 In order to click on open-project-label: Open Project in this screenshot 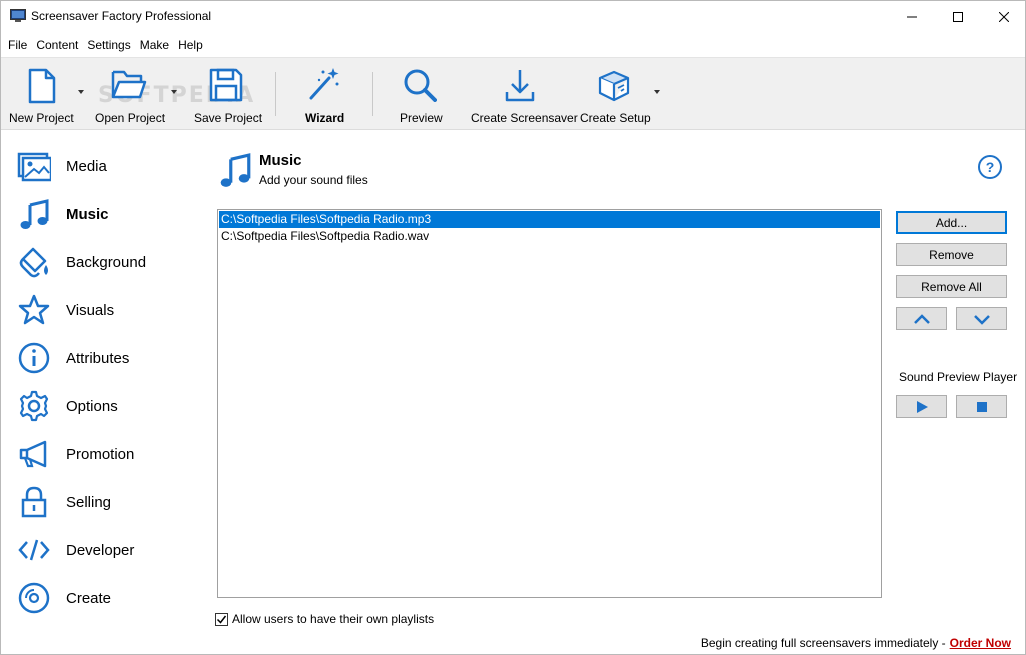, I will do `click(130, 118)`.